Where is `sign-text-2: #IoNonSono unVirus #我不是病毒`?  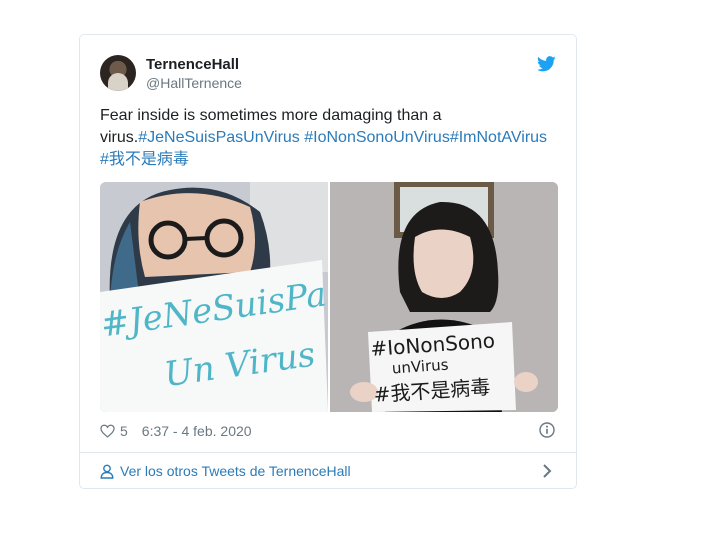
sign-text-2: #IoNonSono unVirus #我不是病毒 is located at coordinates (442, 367).